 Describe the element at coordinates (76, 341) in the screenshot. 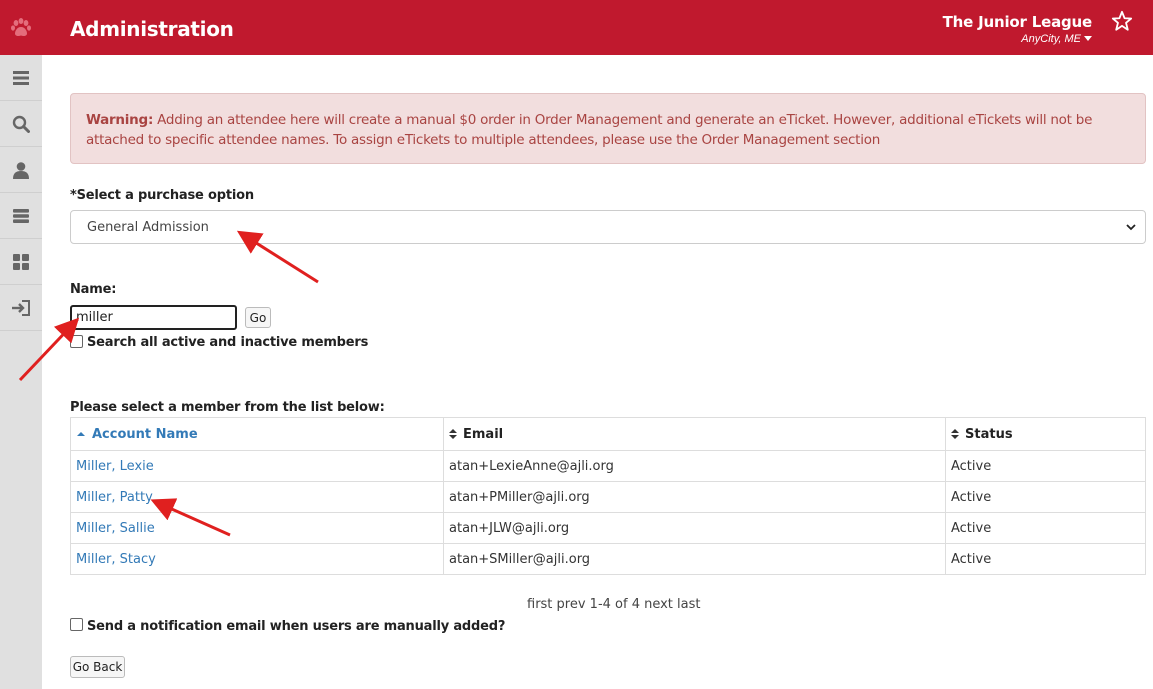

I see `search-all-checkbox` at that location.